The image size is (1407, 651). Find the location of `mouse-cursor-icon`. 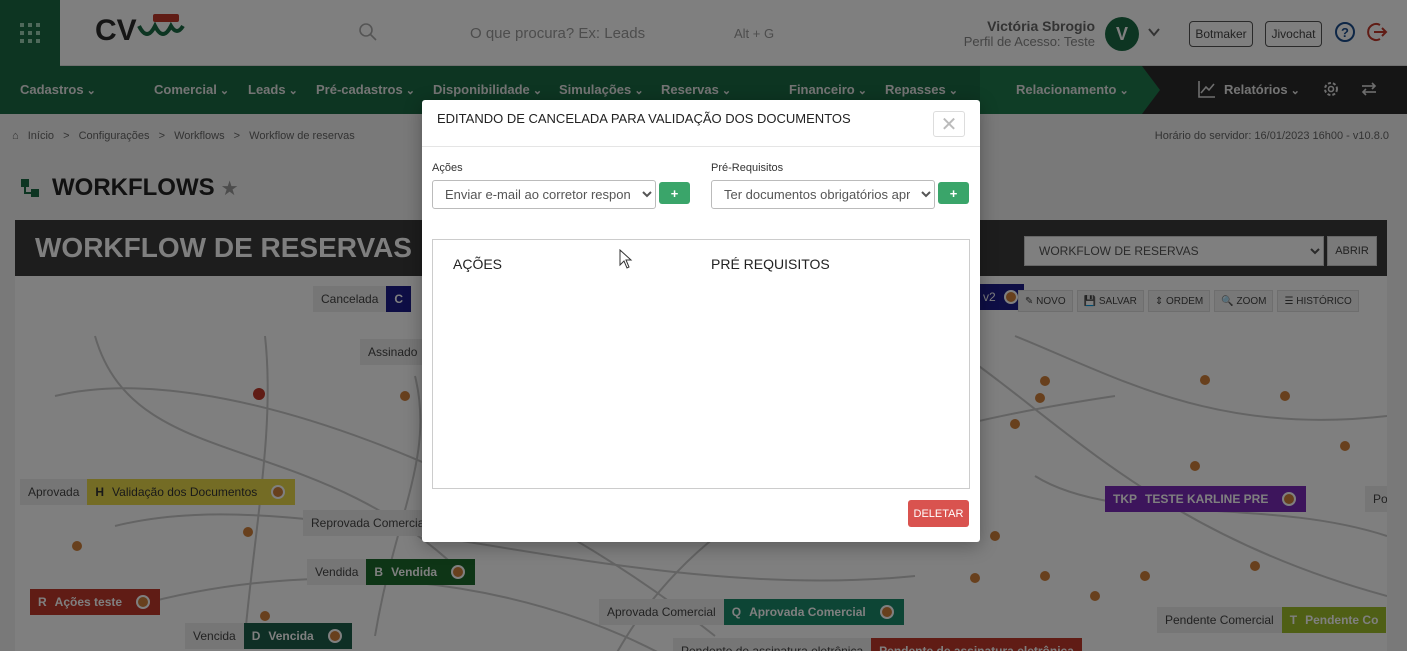

mouse-cursor-icon is located at coordinates (626, 259).